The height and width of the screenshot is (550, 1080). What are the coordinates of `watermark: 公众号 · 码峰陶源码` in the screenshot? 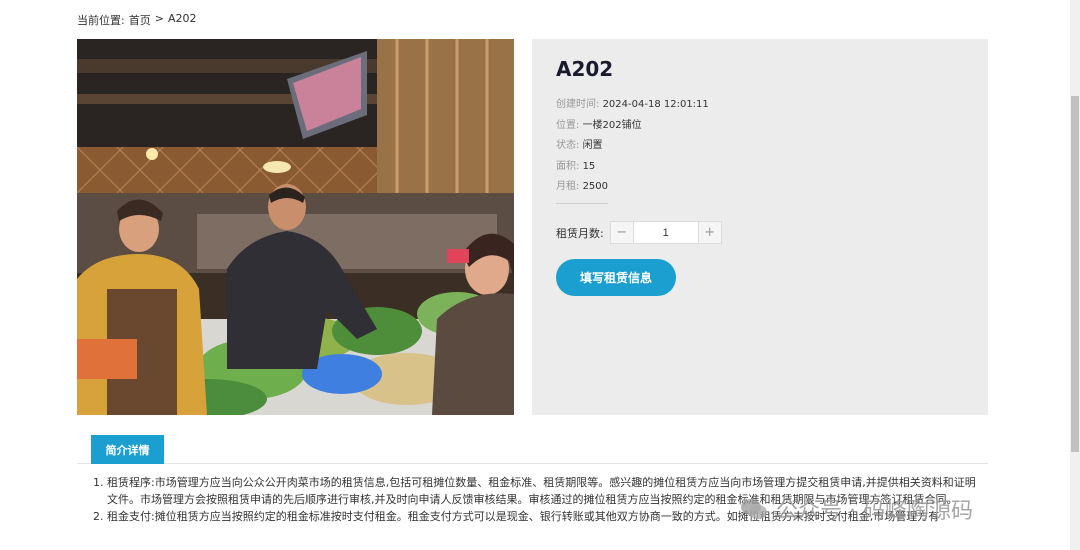 It's located at (856, 509).